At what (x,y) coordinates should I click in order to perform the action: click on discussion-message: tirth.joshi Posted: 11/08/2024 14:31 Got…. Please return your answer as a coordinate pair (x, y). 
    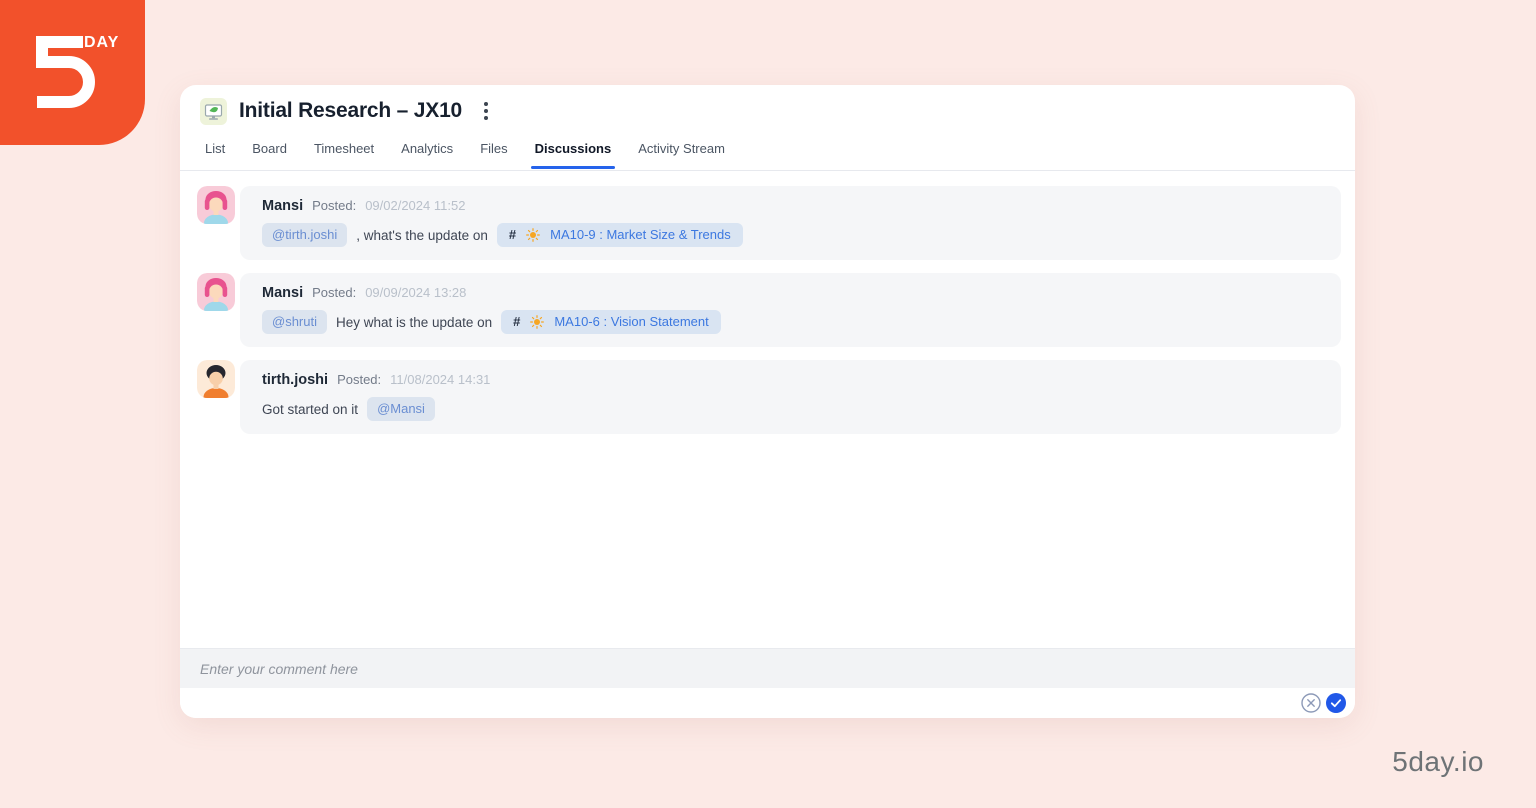
    Looking at the image, I should click on (769, 397).